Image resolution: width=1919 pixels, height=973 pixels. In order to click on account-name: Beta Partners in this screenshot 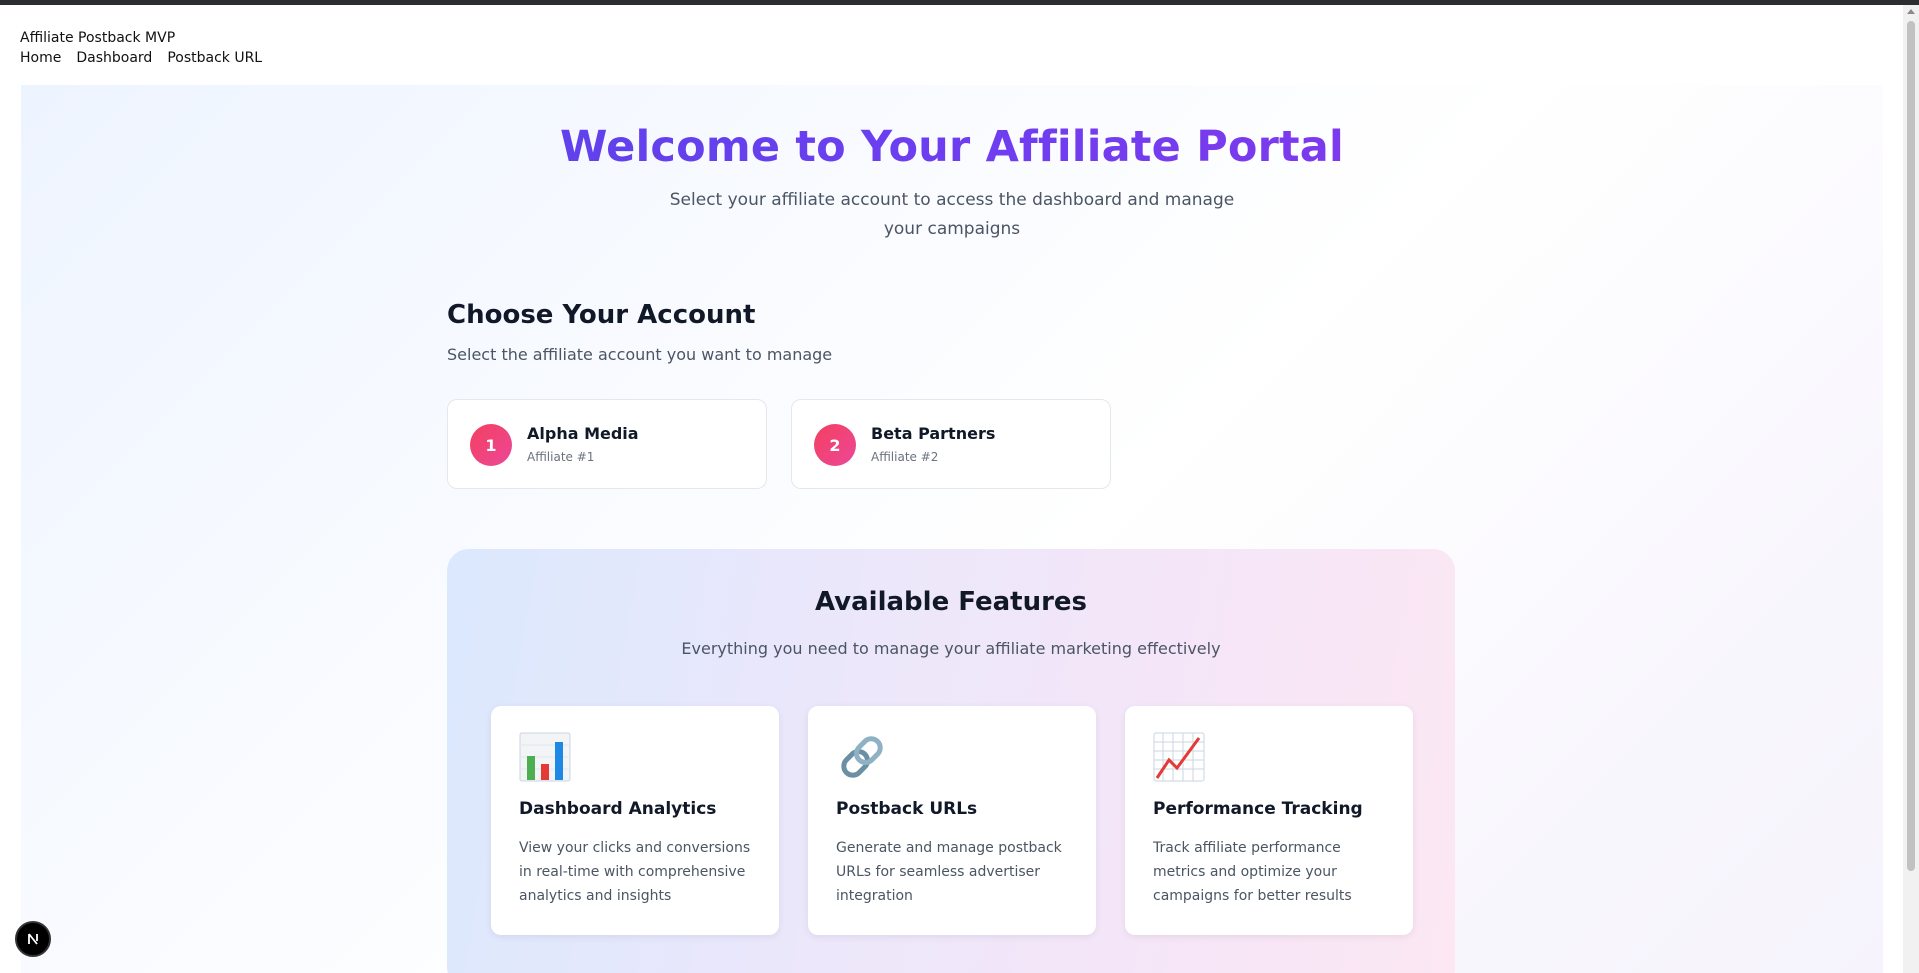, I will do `click(933, 433)`.